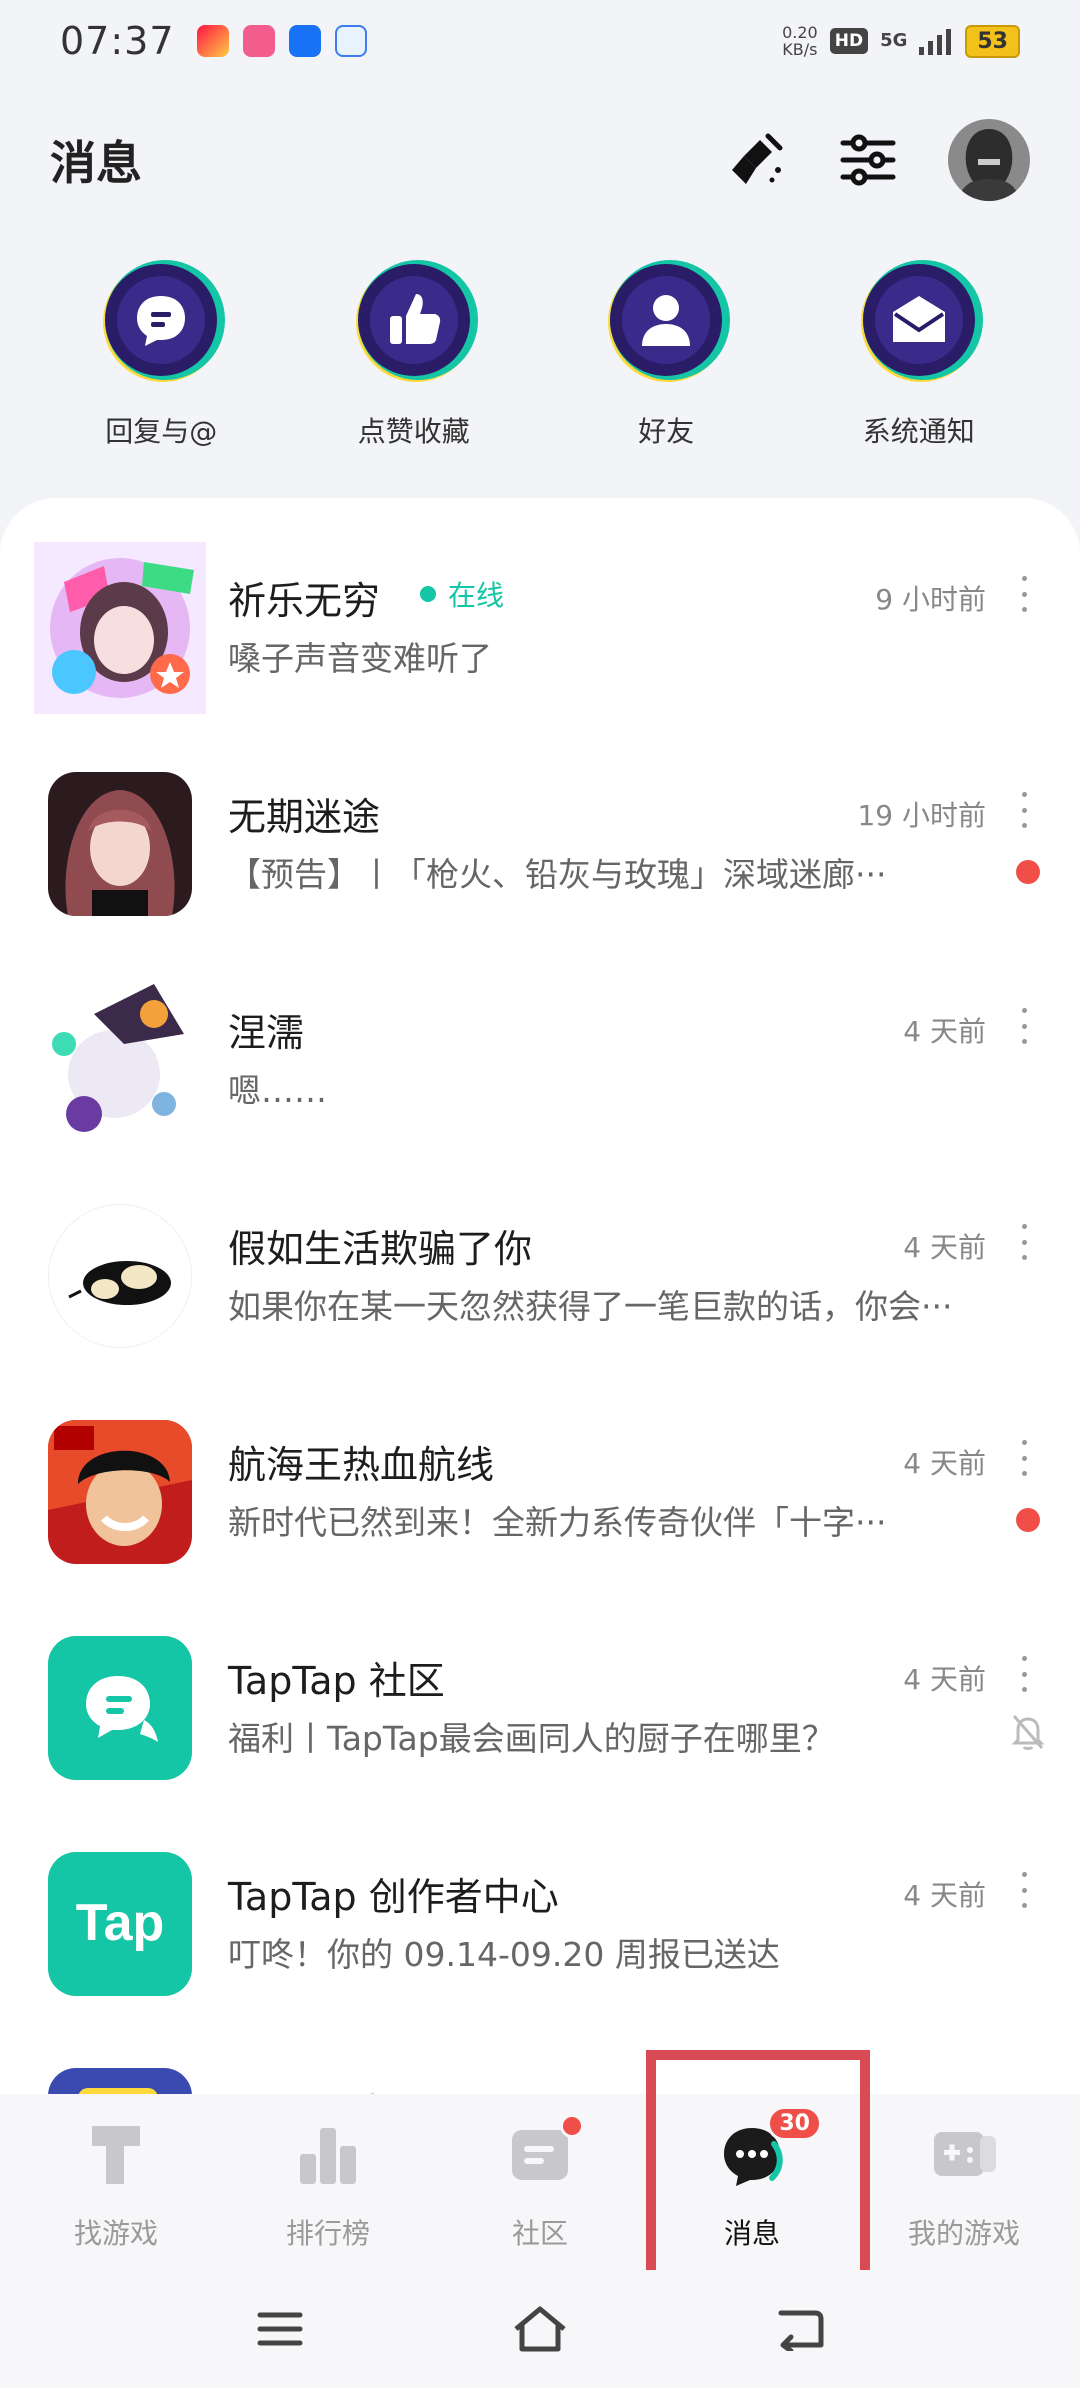  Describe the element at coordinates (752, 2173) in the screenshot. I see `nav-messages: 30 消息` at that location.